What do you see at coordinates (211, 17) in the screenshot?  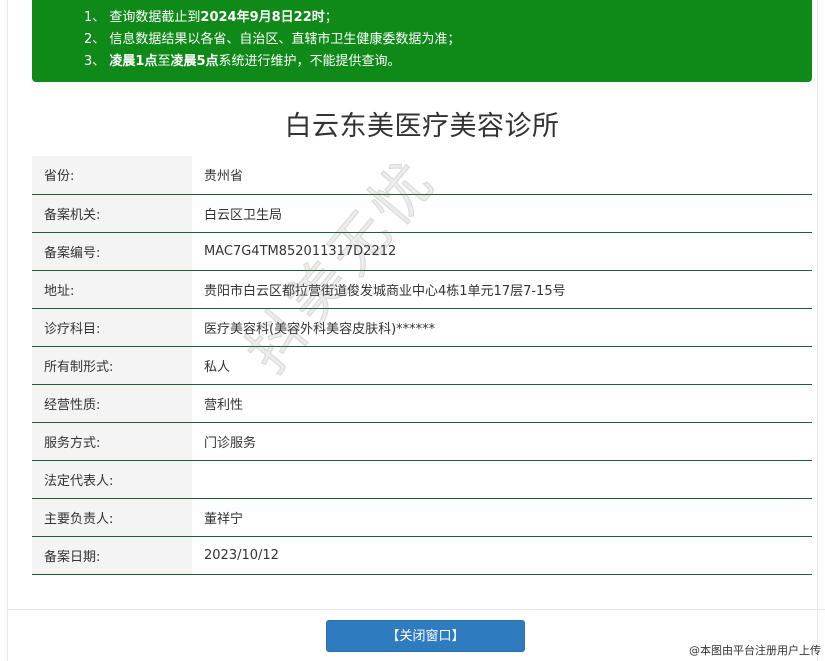 I see `notice-line-1: 1、 查询数据截止到2024年9月8日22时；` at bounding box center [211, 17].